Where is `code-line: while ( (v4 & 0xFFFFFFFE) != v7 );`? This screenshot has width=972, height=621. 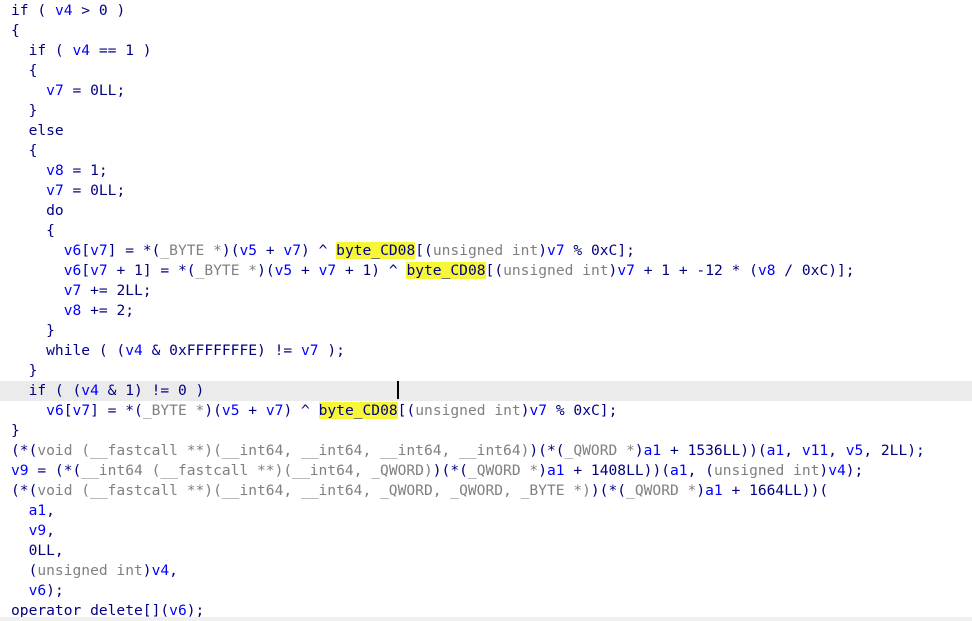
code-line: while ( (v4 & 0xFFFFFFFE) != v7 ); is located at coordinates (486, 351).